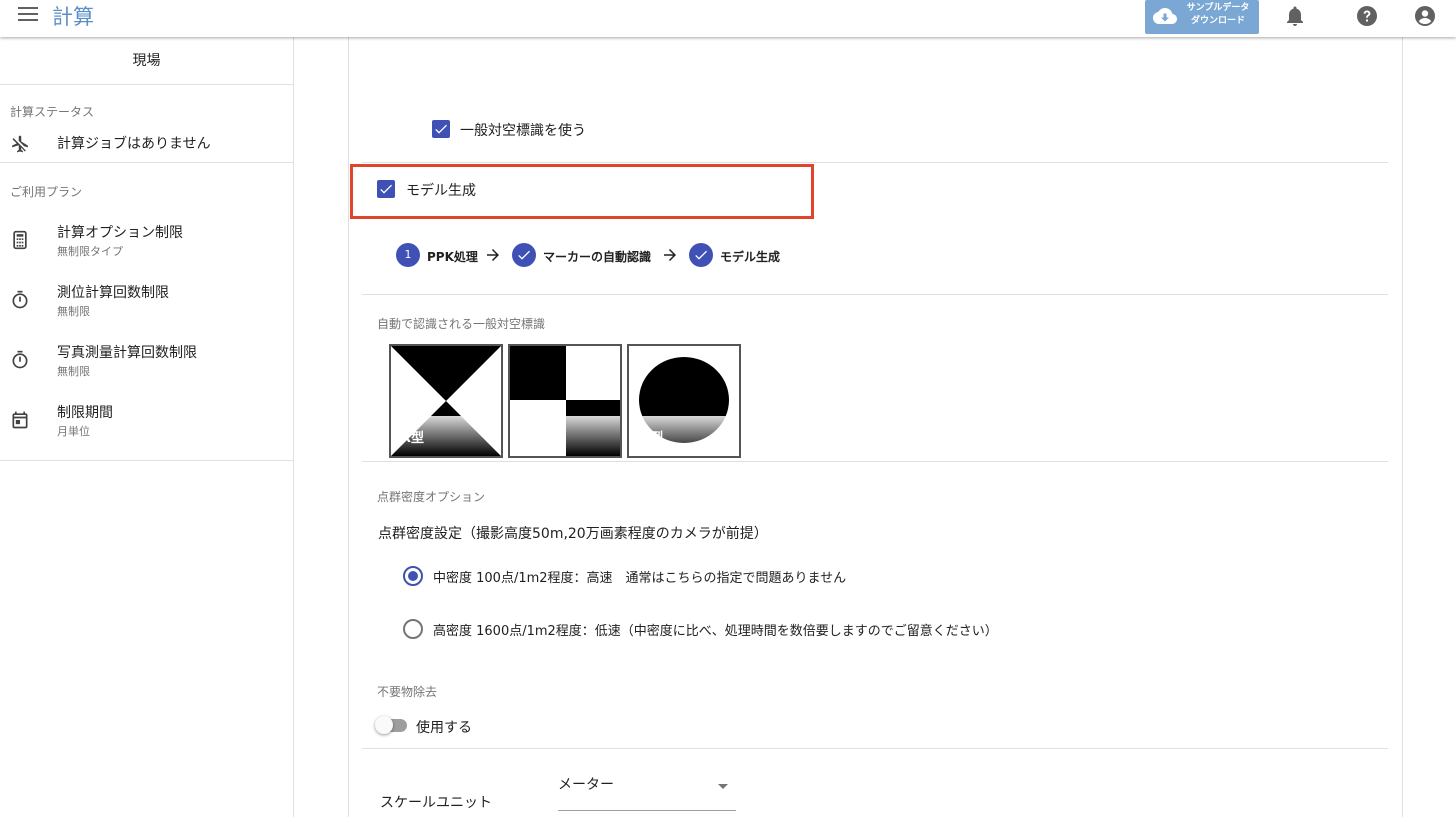  What do you see at coordinates (586, 785) in the screenshot?
I see `scale-unit-value: メーター` at bounding box center [586, 785].